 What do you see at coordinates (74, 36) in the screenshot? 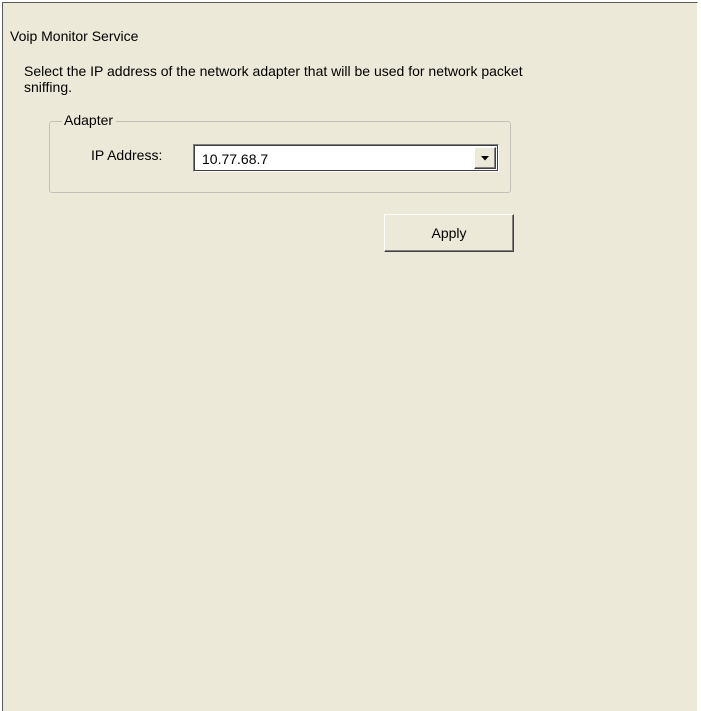
I see `service-title: Voip Monitor Service` at bounding box center [74, 36].